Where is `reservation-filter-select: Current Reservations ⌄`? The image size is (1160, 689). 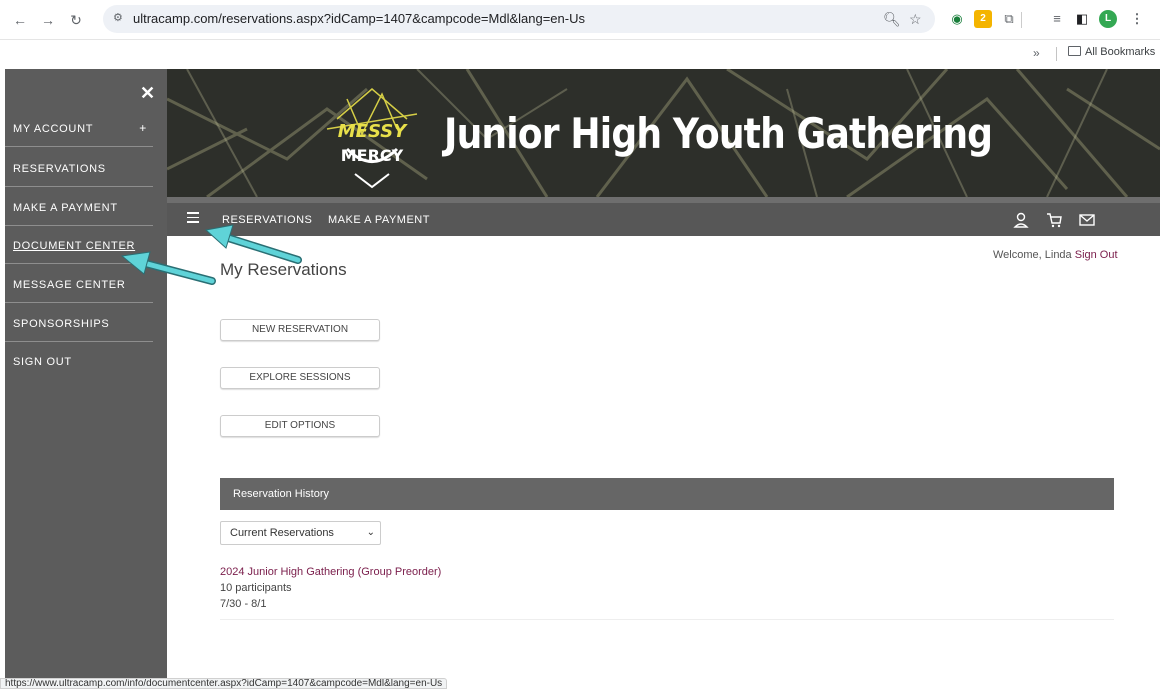
reservation-filter-select: Current Reservations ⌄ is located at coordinates (300, 533).